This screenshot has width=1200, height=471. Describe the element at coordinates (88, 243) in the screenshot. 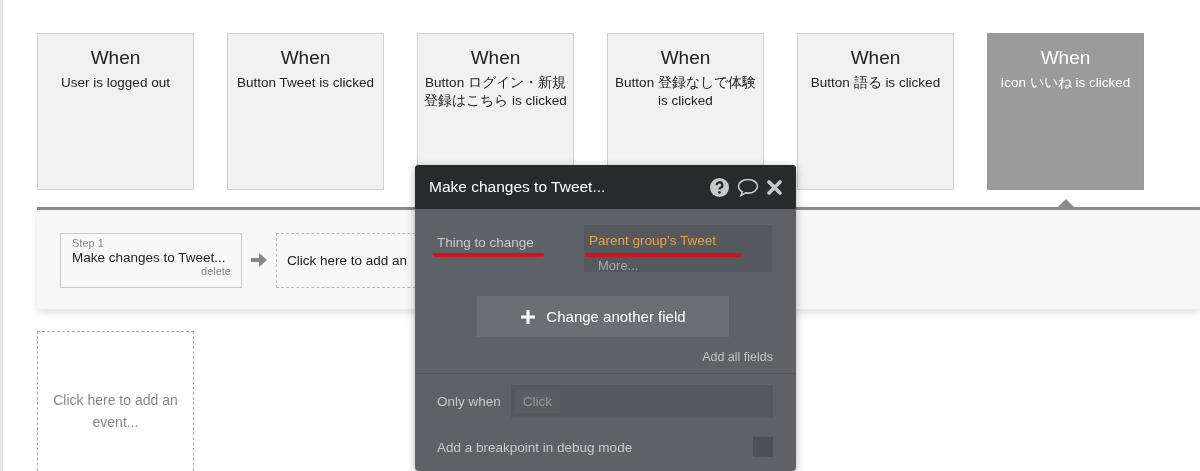

I see `step-label: Step 1` at that location.